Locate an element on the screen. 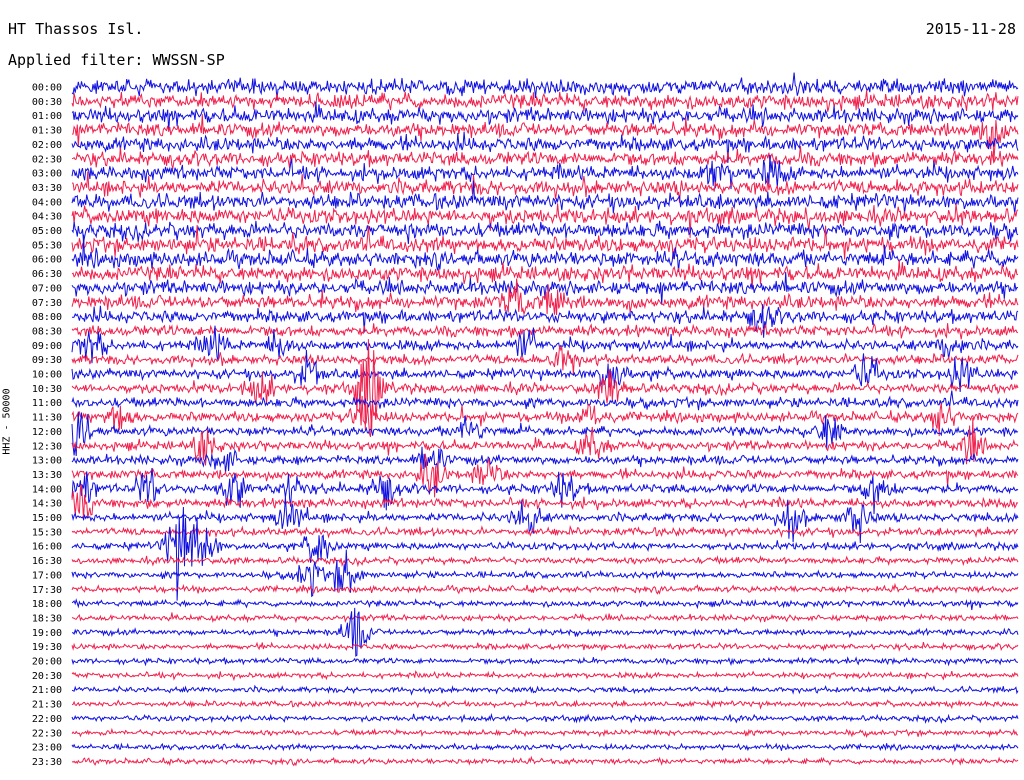 This screenshot has width=1024, height=780. time-label: 04:30 is located at coordinates (47, 217).